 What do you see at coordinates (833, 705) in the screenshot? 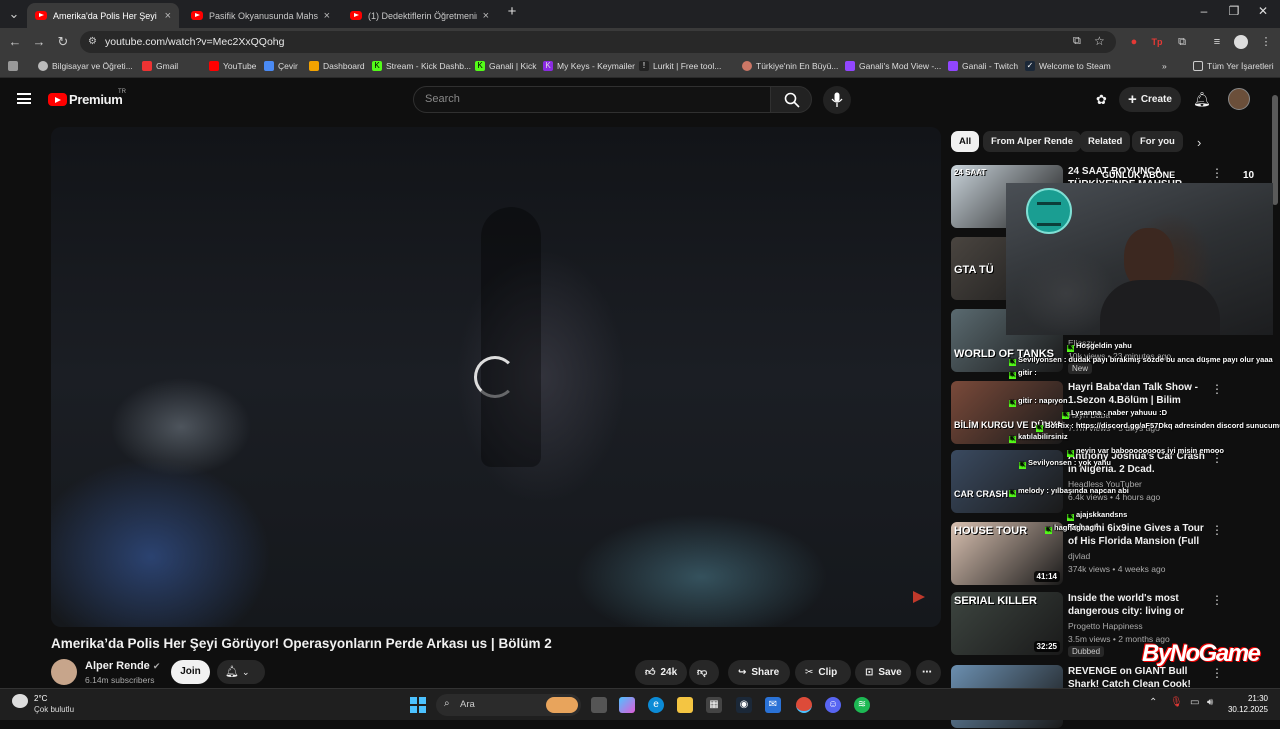
I see `discord-icon: ☺` at bounding box center [833, 705].